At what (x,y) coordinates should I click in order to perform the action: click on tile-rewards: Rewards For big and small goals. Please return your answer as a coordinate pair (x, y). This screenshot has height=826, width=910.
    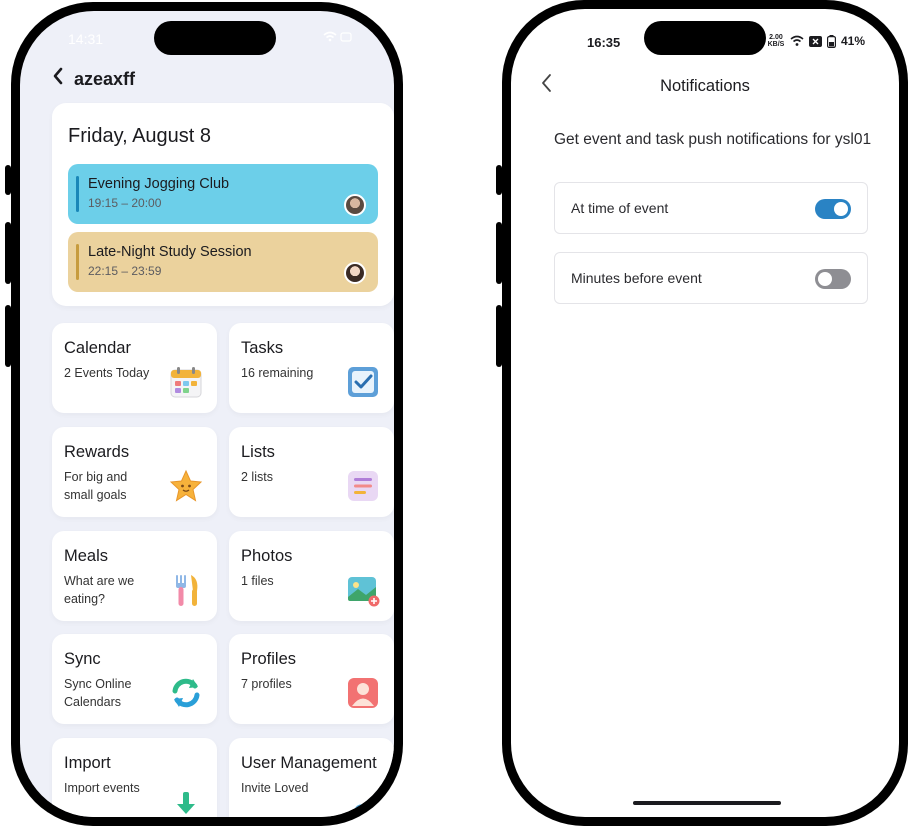
    Looking at the image, I should click on (134, 472).